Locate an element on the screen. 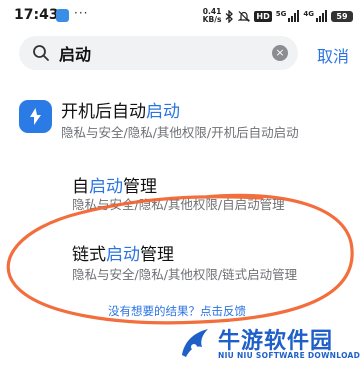 Image resolution: width=361 pixels, height=368 pixels. battery-icon: 59 is located at coordinates (342, 16).